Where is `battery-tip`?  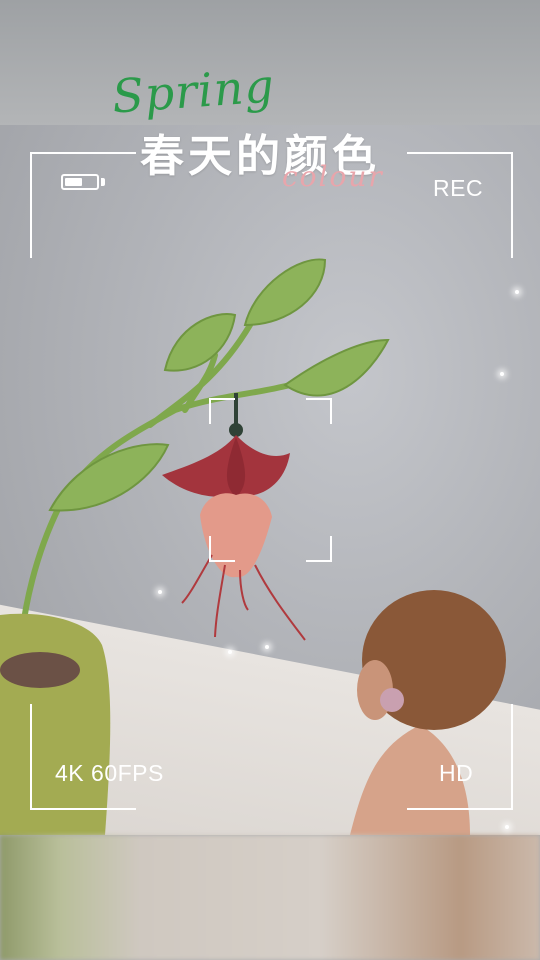 battery-tip is located at coordinates (103, 182).